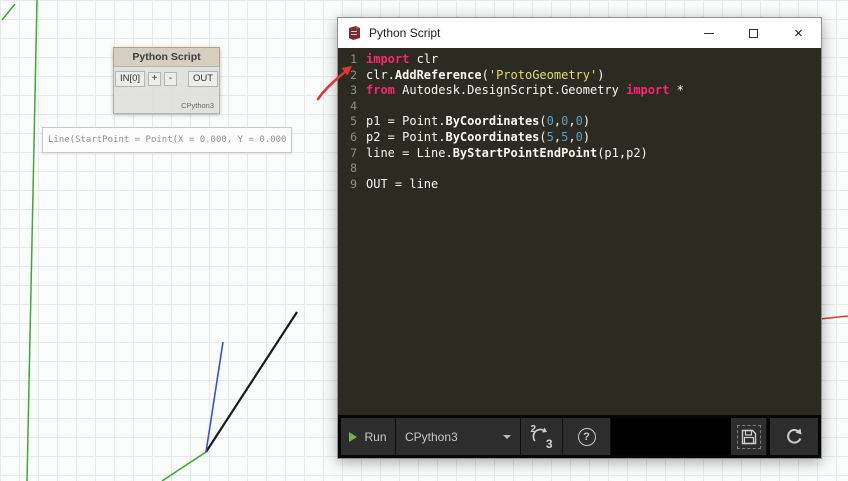 Image resolution: width=848 pixels, height=481 pixels. Describe the element at coordinates (353, 168) in the screenshot. I see `code-line: 8` at that location.